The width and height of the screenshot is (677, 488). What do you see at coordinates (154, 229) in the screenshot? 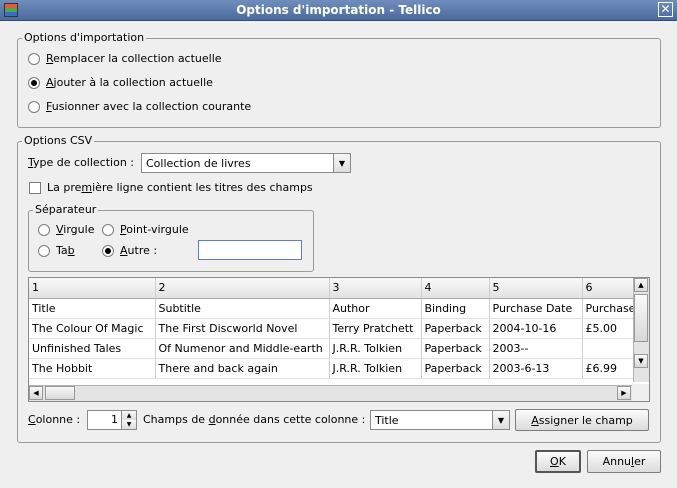
I see `separator-semicolon-label: Point-virgule` at bounding box center [154, 229].